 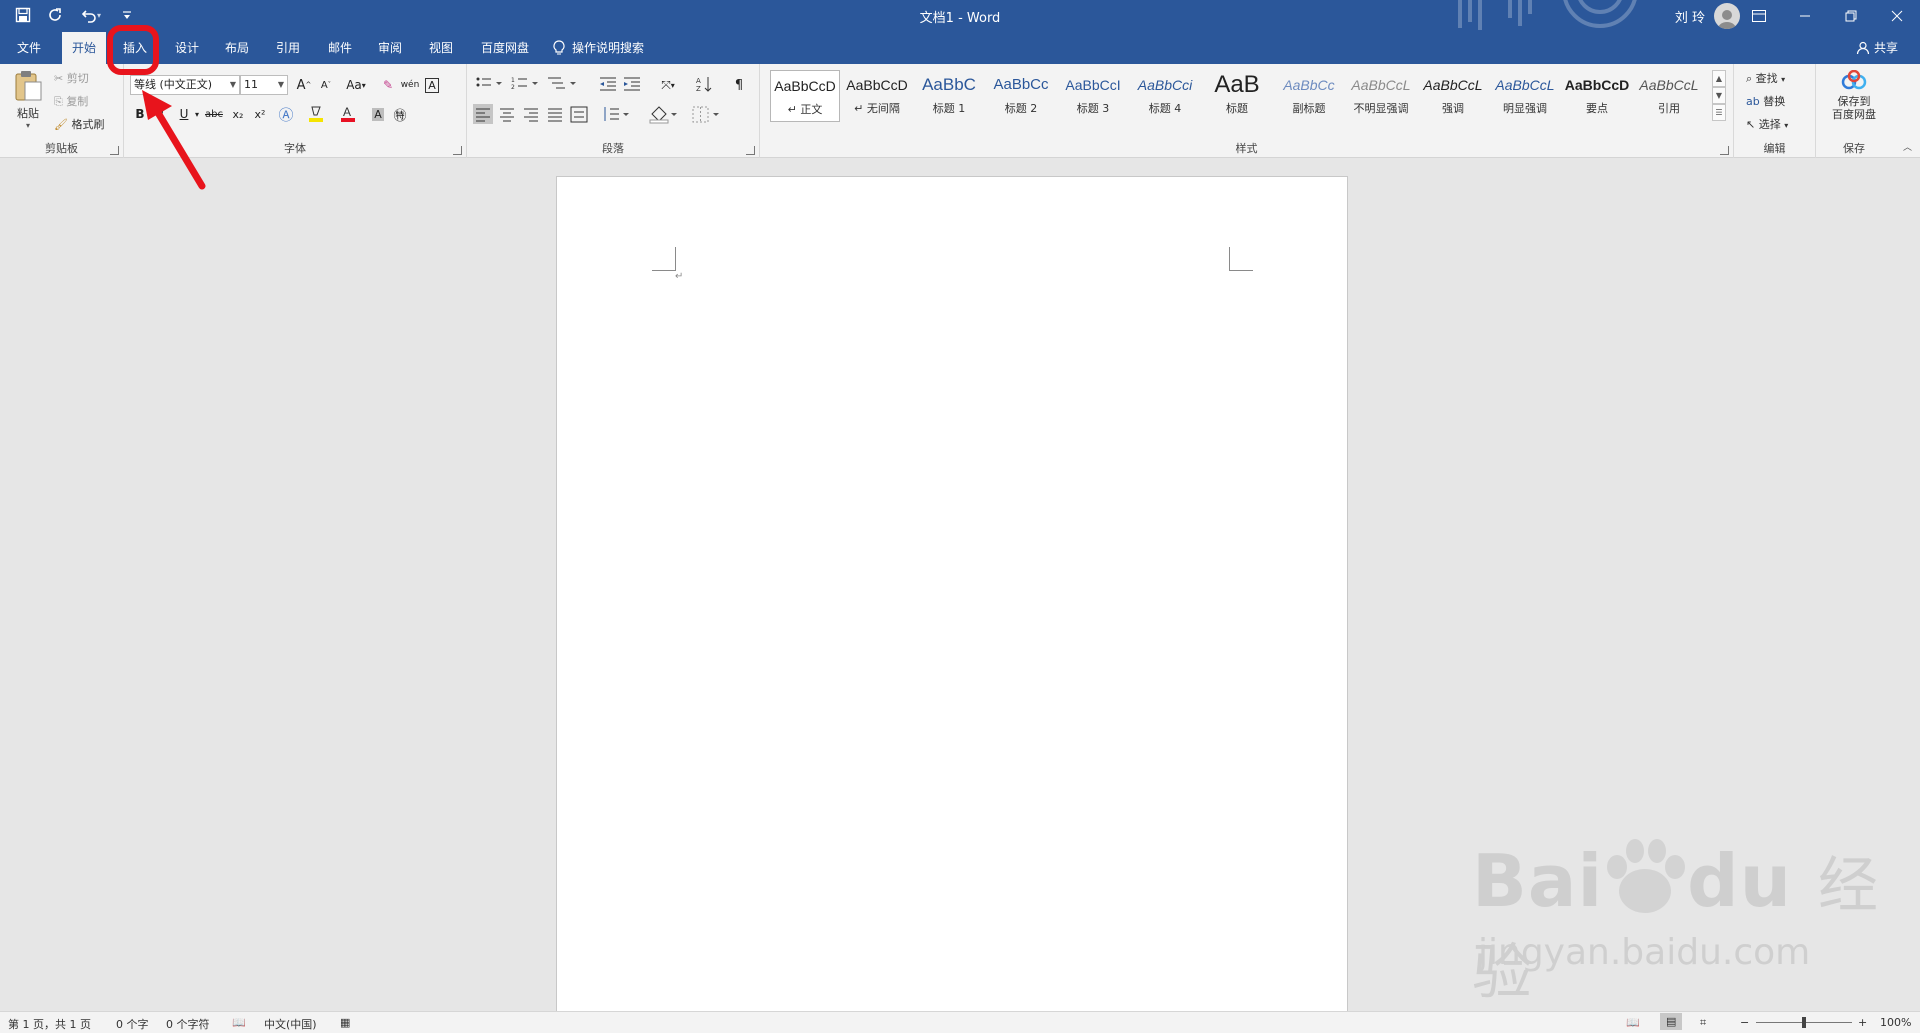 I want to click on cut-button: ✂ 剪切, so click(x=71, y=78).